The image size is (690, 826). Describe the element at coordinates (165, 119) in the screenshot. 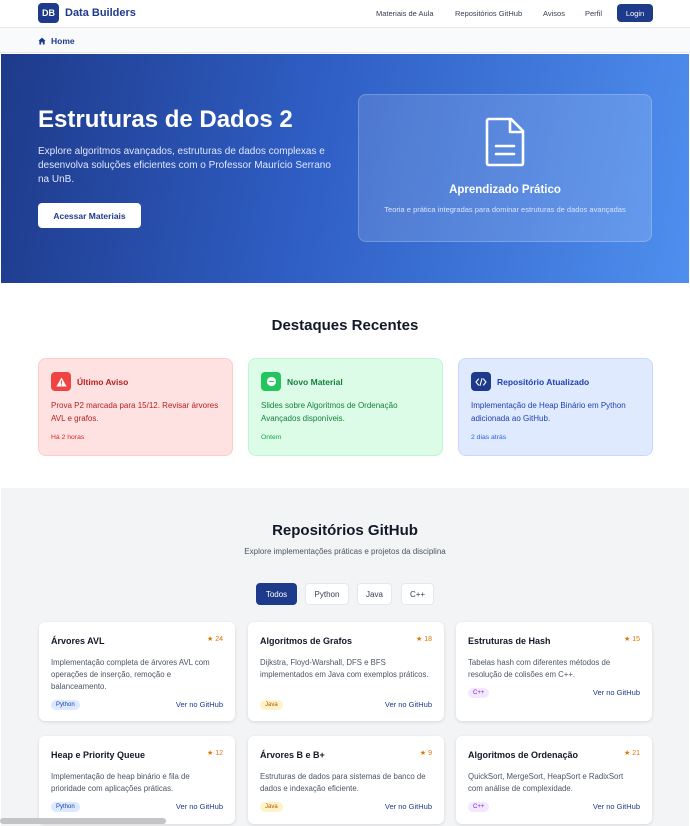

I see `hero-title: Estruturas de Dados 2` at that location.